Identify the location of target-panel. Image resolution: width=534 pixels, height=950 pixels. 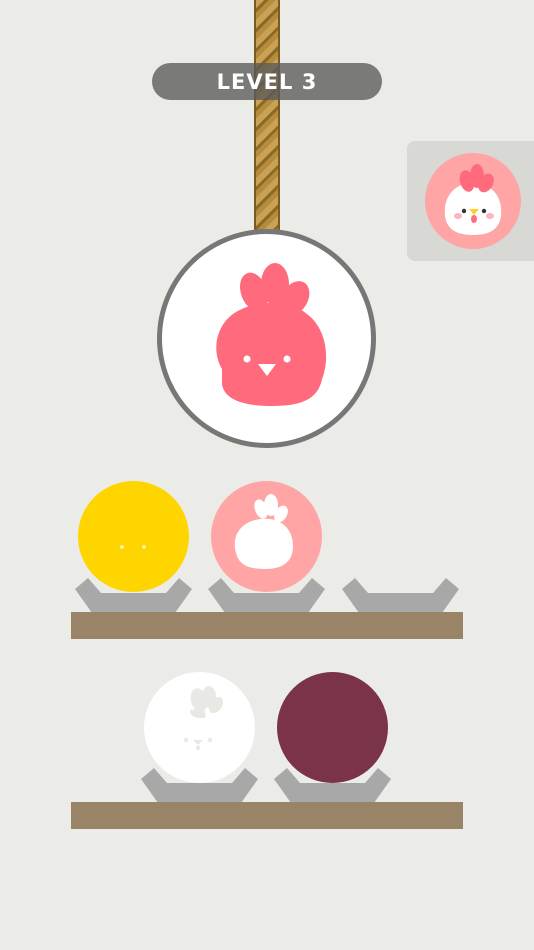
(470, 201).